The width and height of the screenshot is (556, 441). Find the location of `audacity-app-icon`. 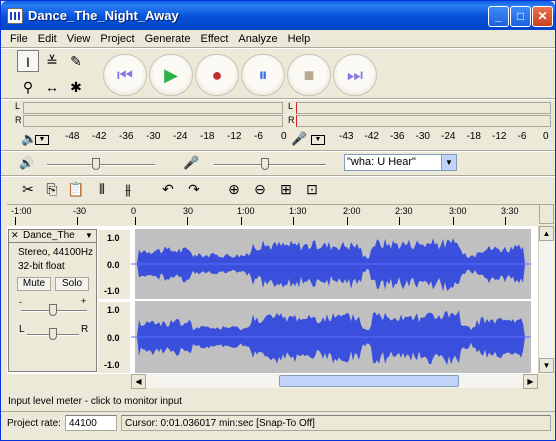

audacity-app-icon is located at coordinates (15, 16).